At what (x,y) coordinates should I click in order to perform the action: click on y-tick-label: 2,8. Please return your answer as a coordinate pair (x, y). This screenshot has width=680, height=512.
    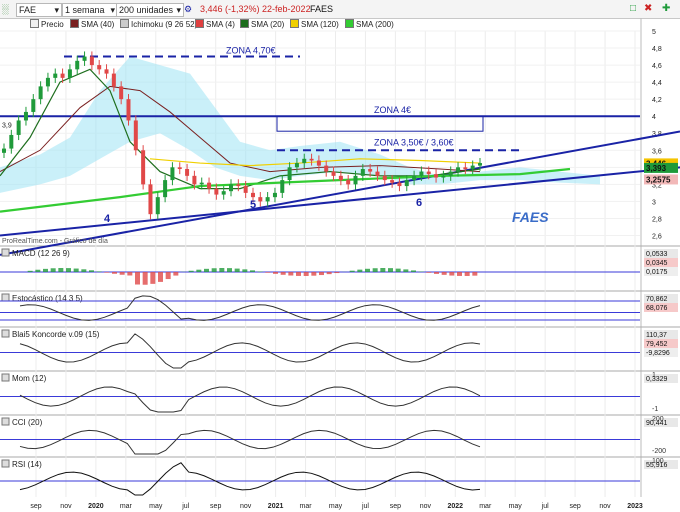
    Looking at the image, I should click on (657, 219).